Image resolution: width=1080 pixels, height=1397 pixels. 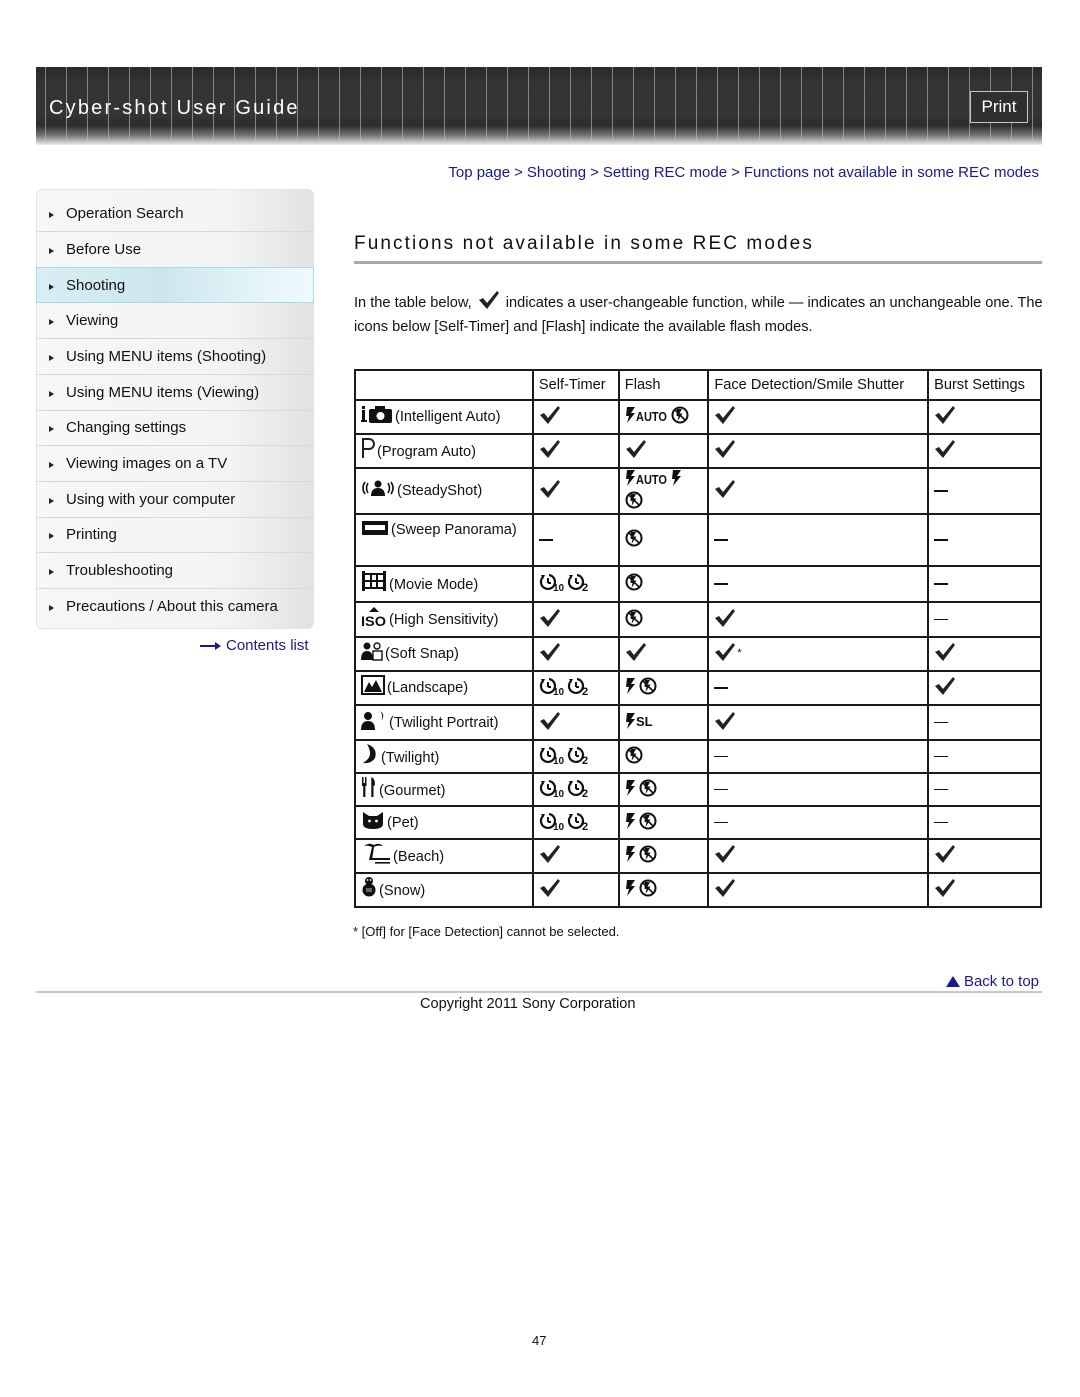 I want to click on sidebar-item-label: Using MENU items (Viewing), so click(x=163, y=392).